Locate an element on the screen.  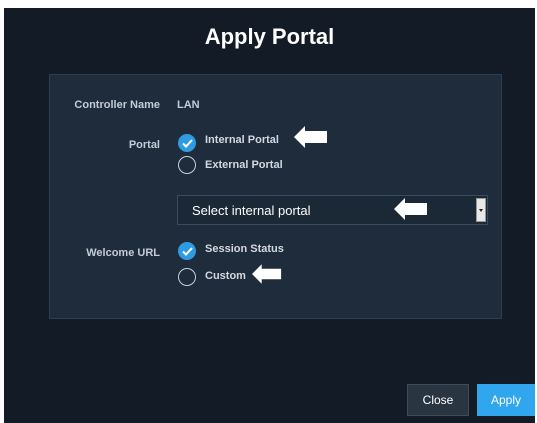
custom-label: Custom is located at coordinates (225, 276).